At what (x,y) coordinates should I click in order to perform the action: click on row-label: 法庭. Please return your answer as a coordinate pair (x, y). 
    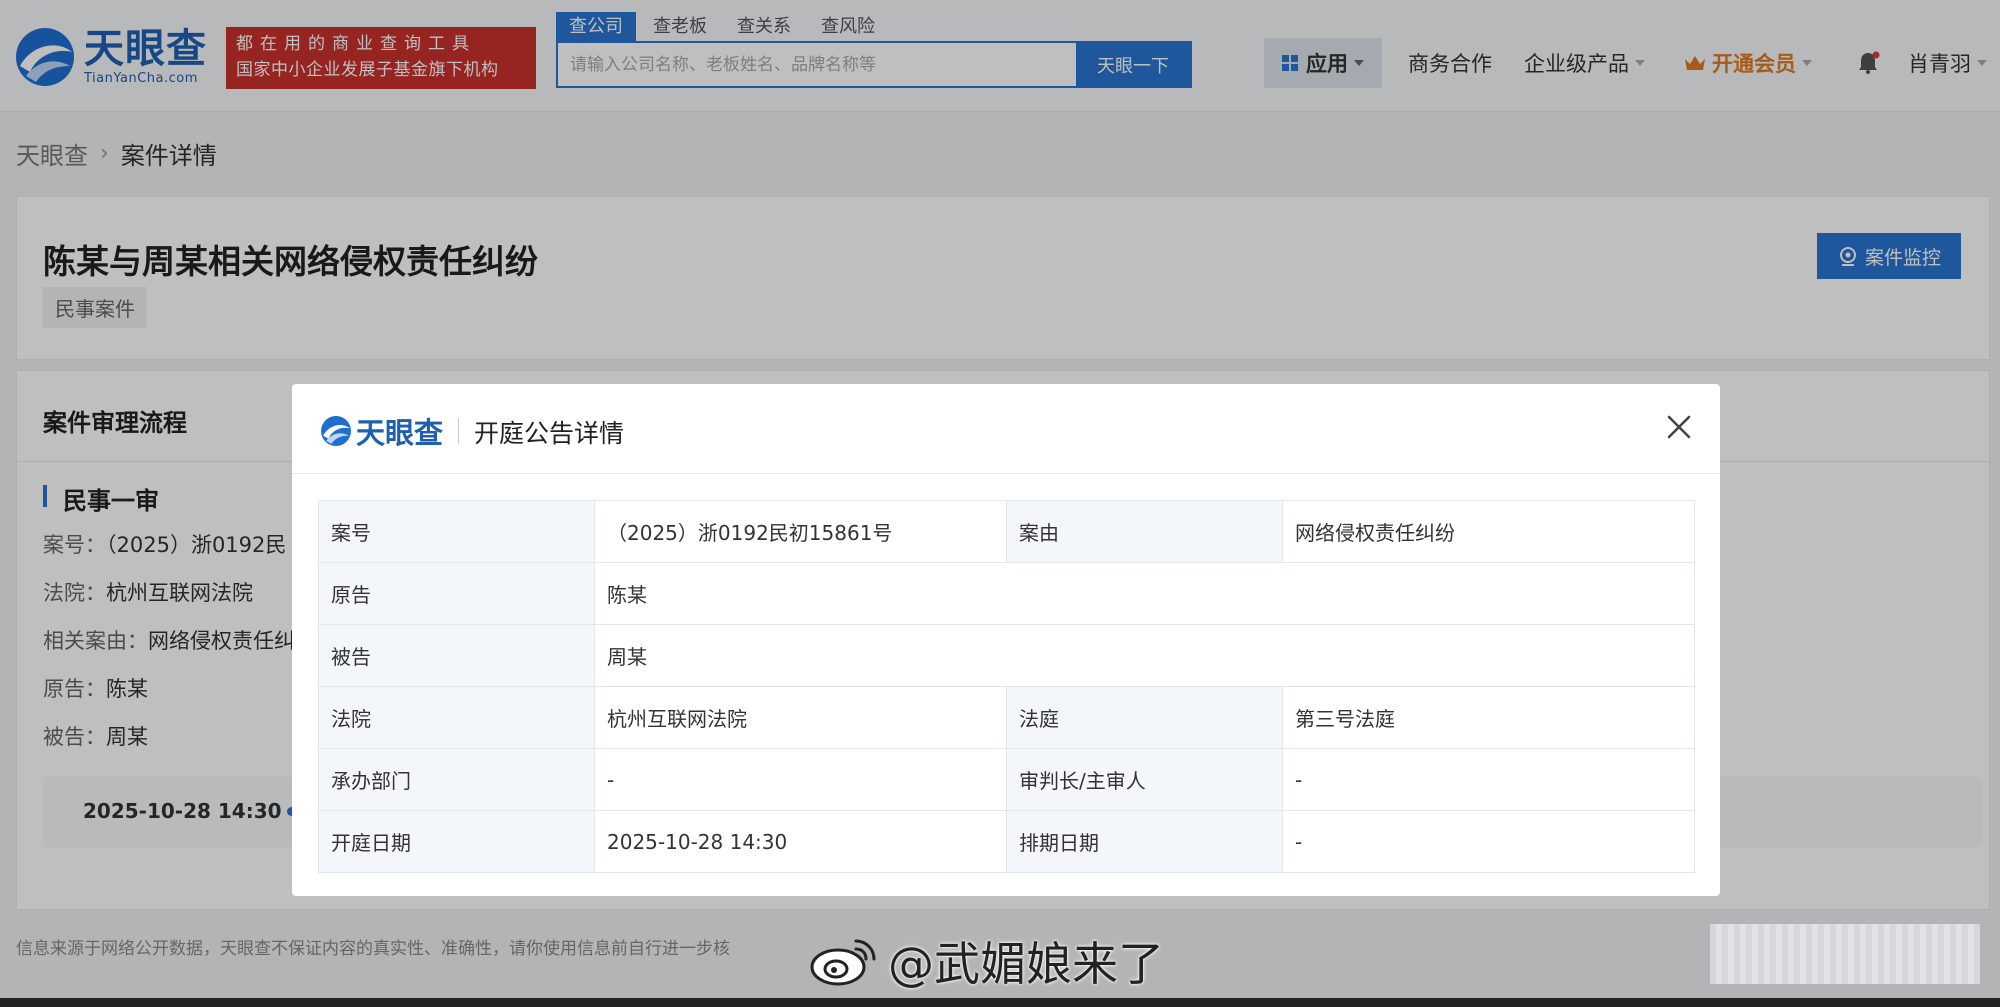
    Looking at the image, I should click on (1144, 717).